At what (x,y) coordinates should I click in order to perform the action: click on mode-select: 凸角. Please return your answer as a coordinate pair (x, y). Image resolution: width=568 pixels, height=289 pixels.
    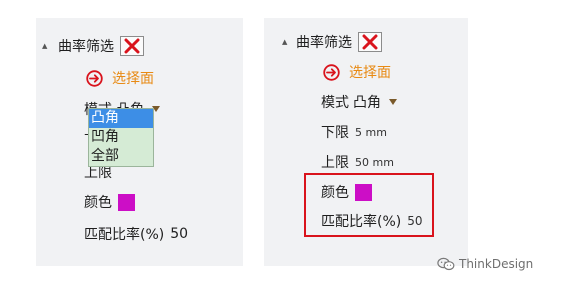
    Looking at the image, I should click on (367, 102).